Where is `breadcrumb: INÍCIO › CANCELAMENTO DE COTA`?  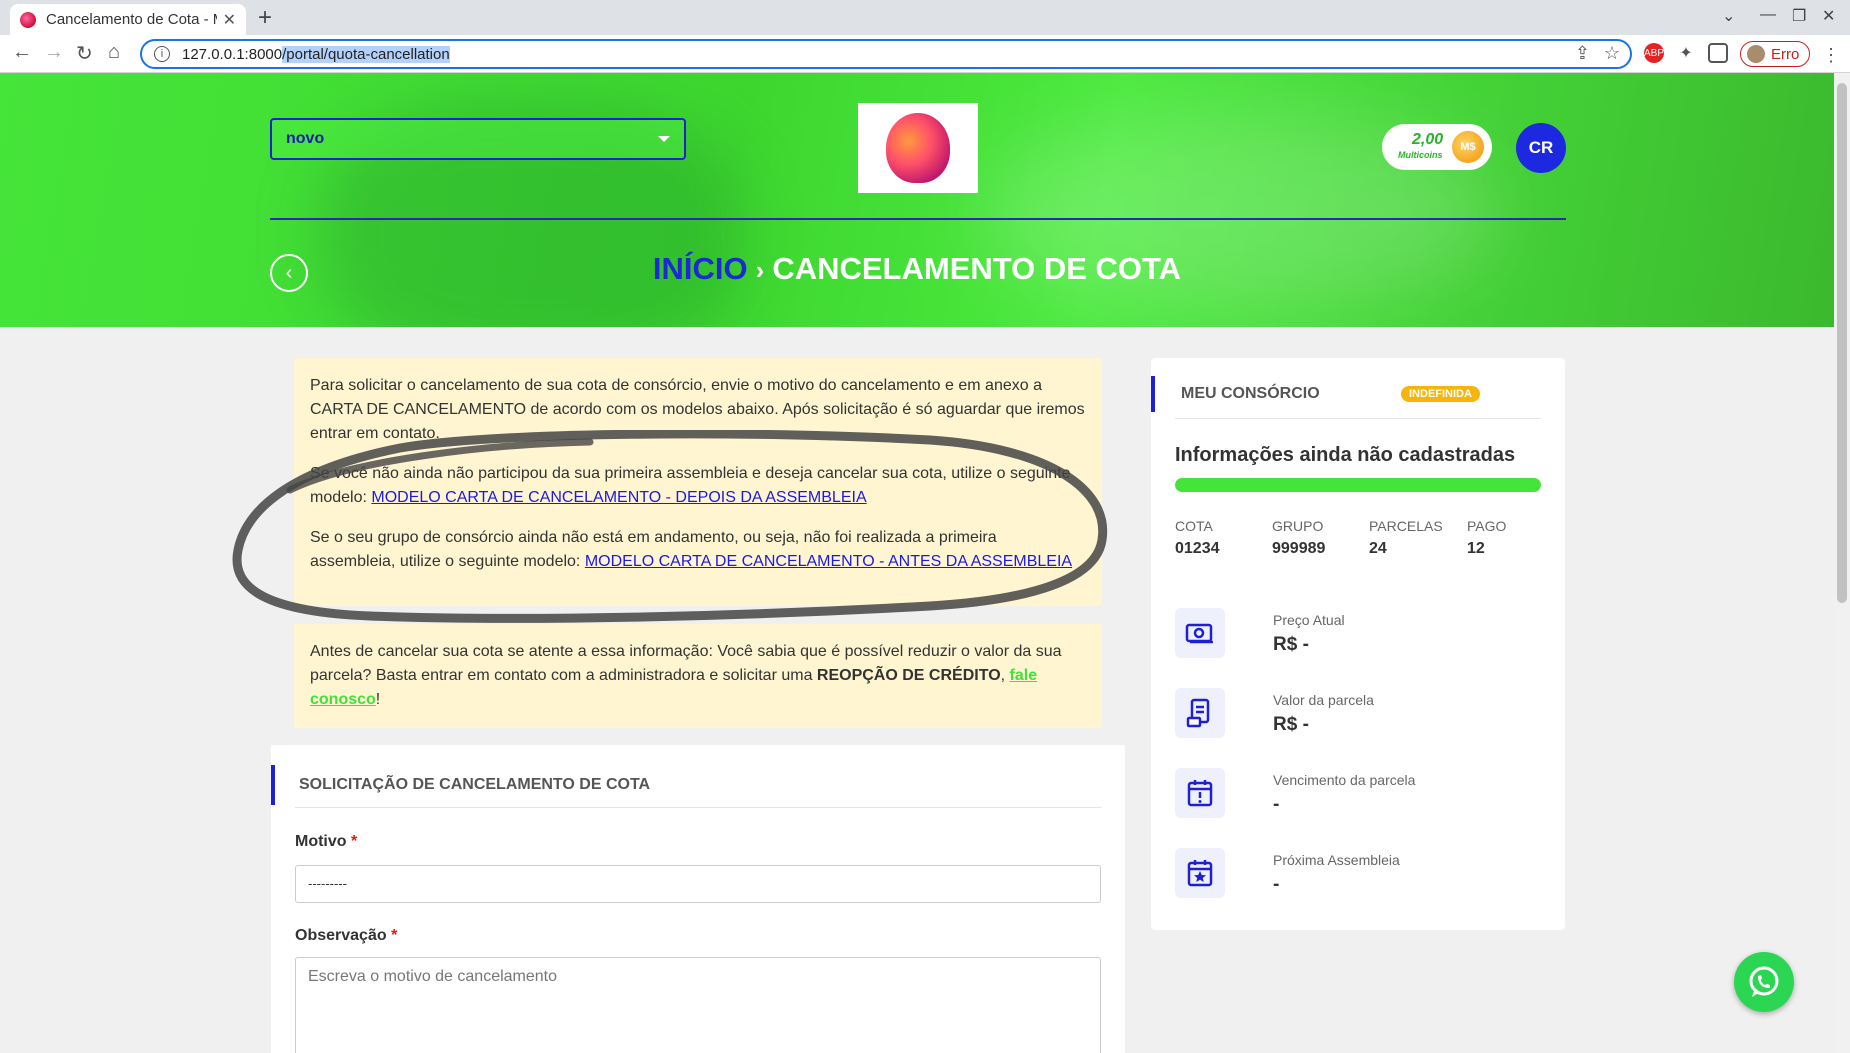 breadcrumb: INÍCIO › CANCELAMENTO DE COTA is located at coordinates (917, 269).